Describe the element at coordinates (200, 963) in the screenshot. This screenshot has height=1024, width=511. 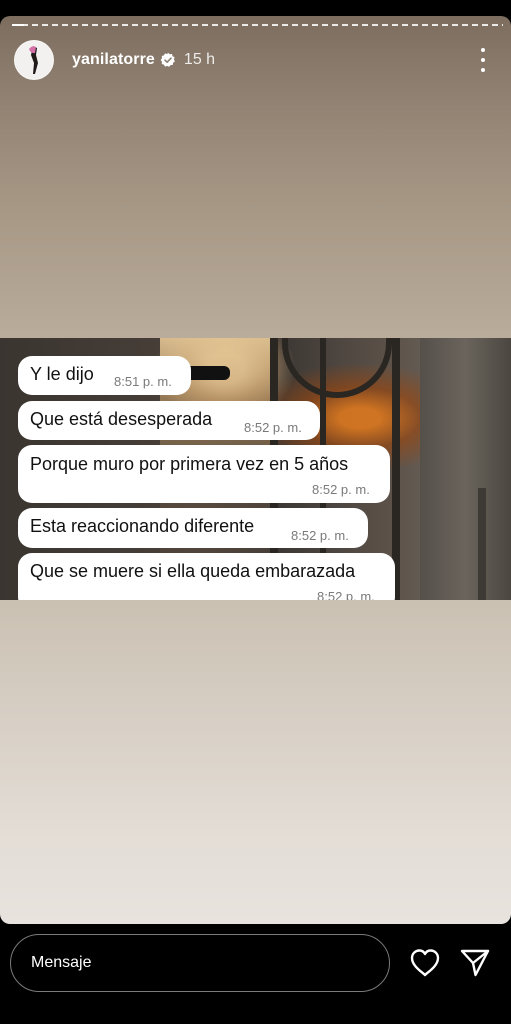
I see `message-input` at that location.